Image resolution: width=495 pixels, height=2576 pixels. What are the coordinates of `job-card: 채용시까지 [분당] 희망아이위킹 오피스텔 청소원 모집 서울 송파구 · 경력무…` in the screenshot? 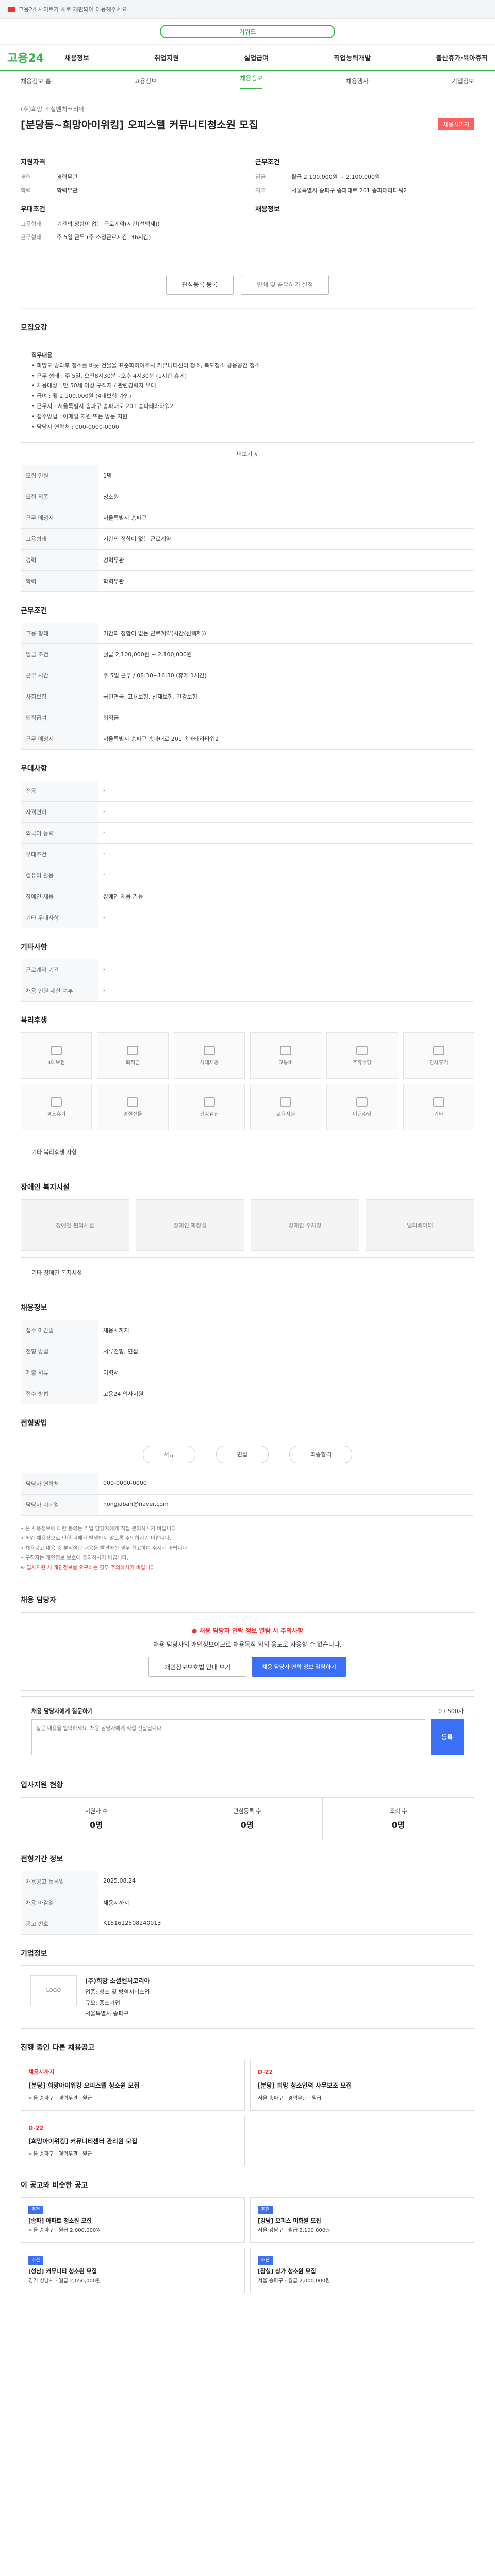 It's located at (133, 2085).